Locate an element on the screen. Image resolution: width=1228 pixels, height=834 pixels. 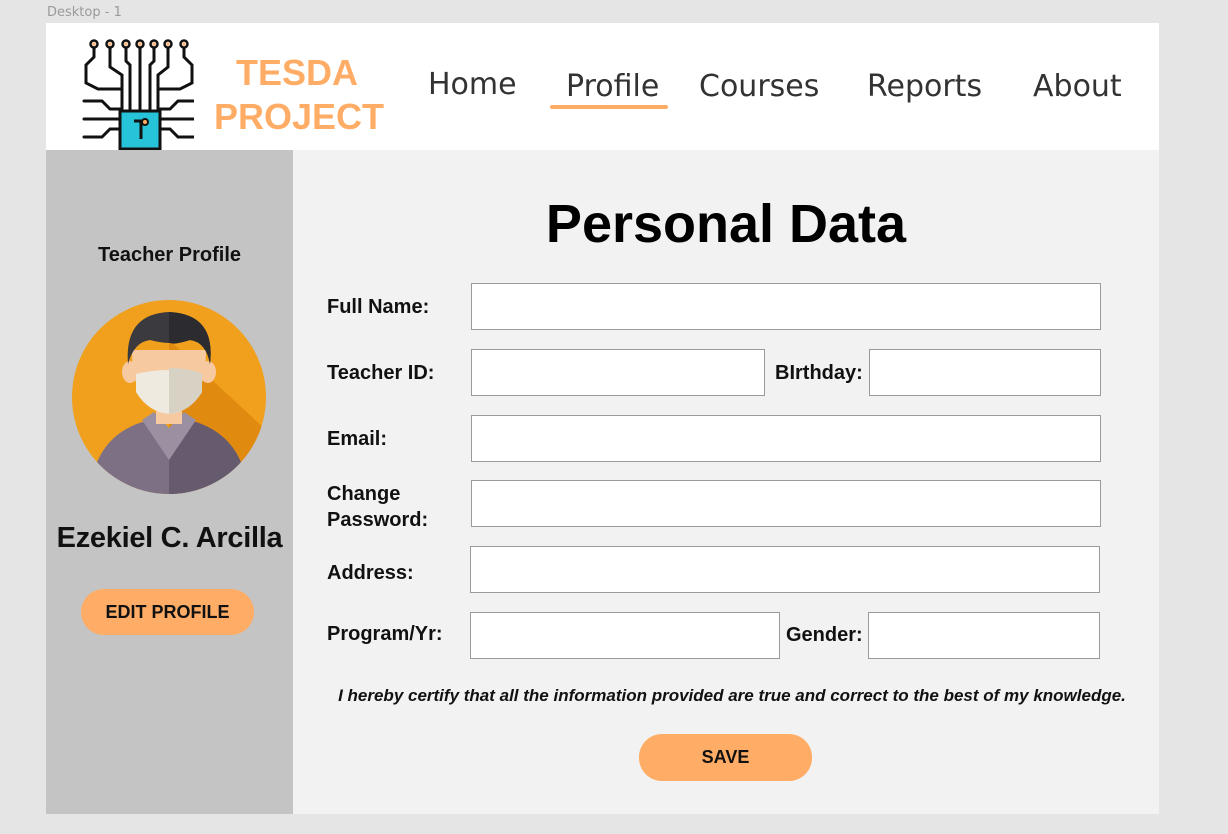
change-password-label: Change Password: is located at coordinates (377, 507).